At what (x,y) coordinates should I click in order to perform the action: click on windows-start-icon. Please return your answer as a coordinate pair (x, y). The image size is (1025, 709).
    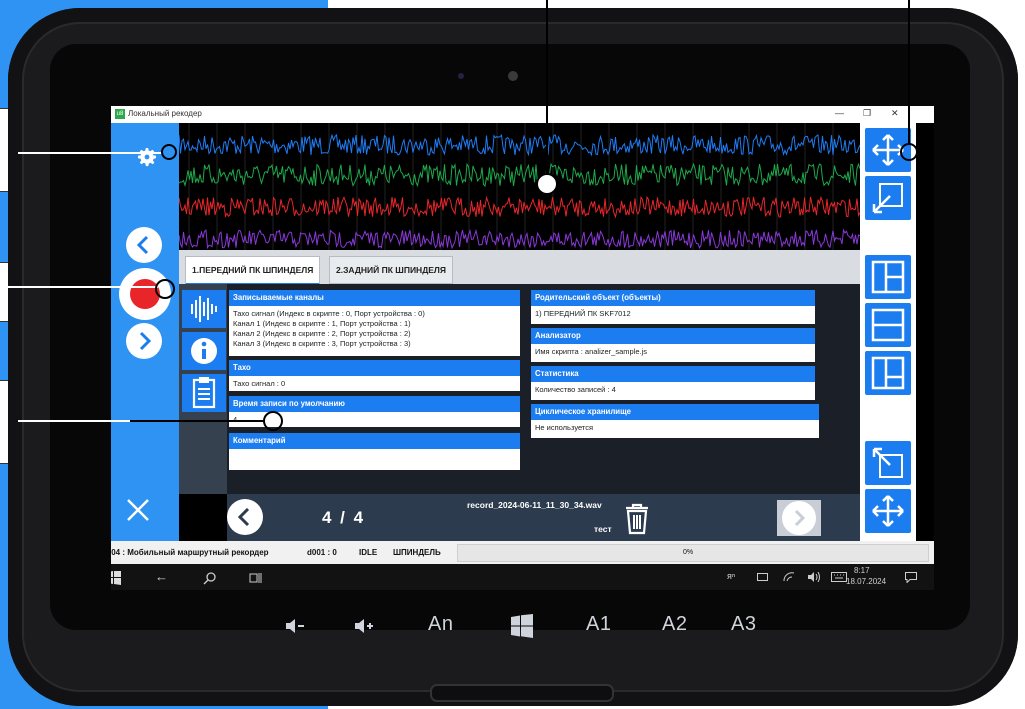
    Looking at the image, I should click on (116, 578).